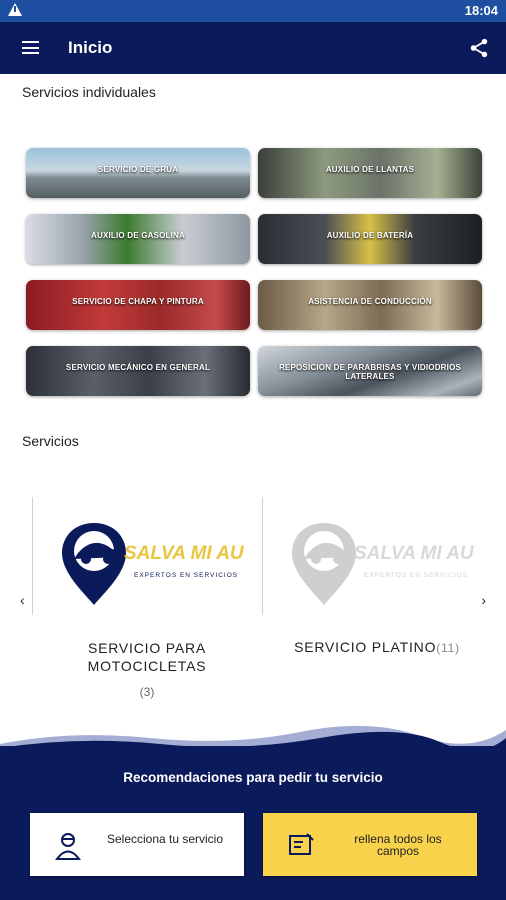 This screenshot has height=900, width=506. Describe the element at coordinates (22, 600) in the screenshot. I see `carousel-prev-arrow: ‹` at that location.